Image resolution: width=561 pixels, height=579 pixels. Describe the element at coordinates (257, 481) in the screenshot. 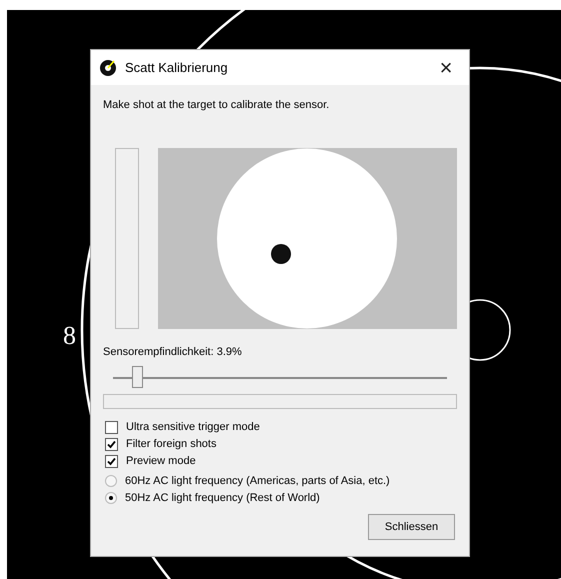

I see `radio-label: 60Hz AC light frequency (Americas, parts of Asia, etc.)` at that location.